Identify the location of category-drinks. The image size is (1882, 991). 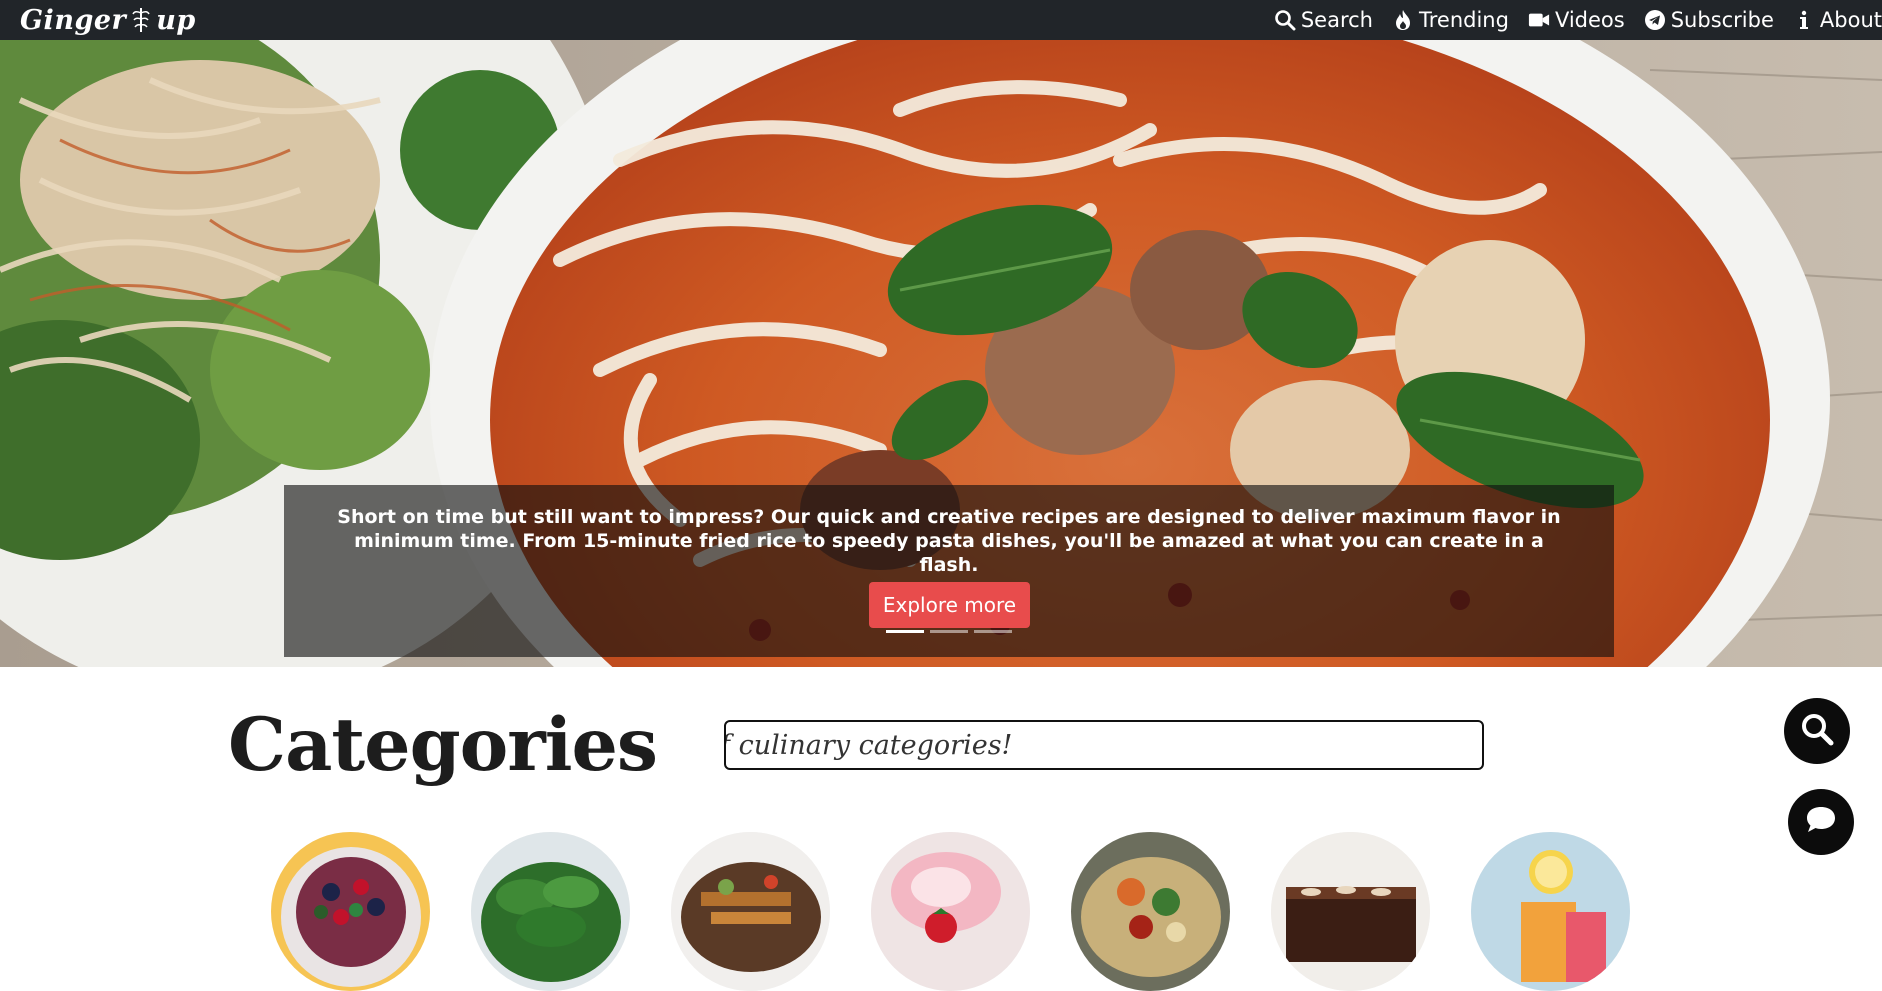
(1550, 911).